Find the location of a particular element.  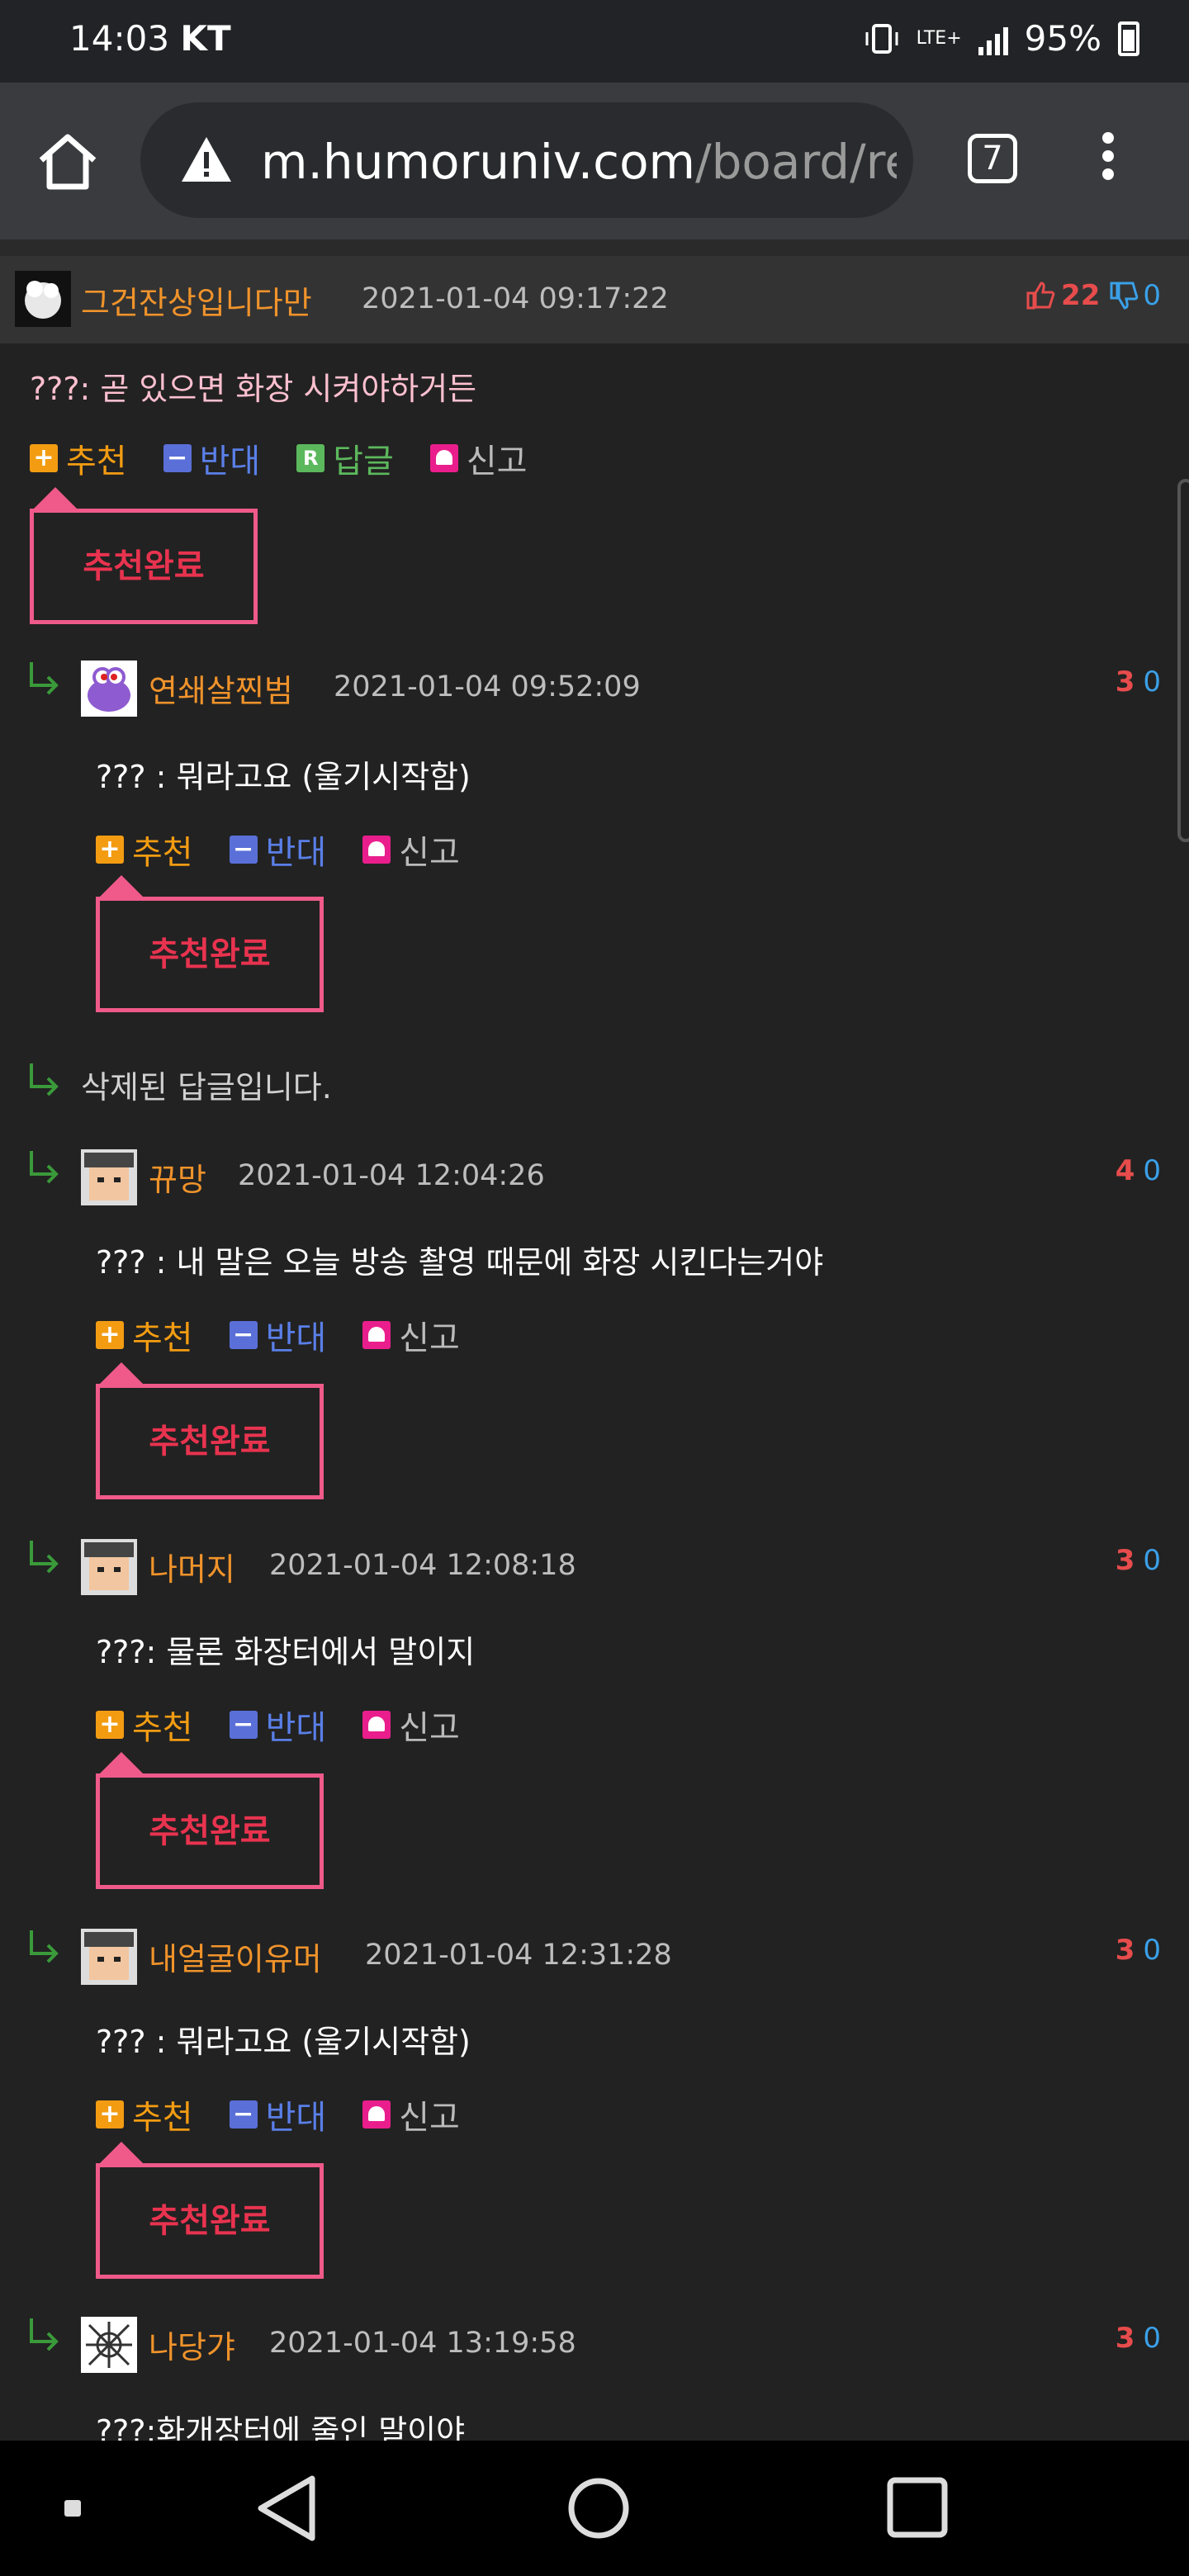

reply-label: 답글 is located at coordinates (363, 462).